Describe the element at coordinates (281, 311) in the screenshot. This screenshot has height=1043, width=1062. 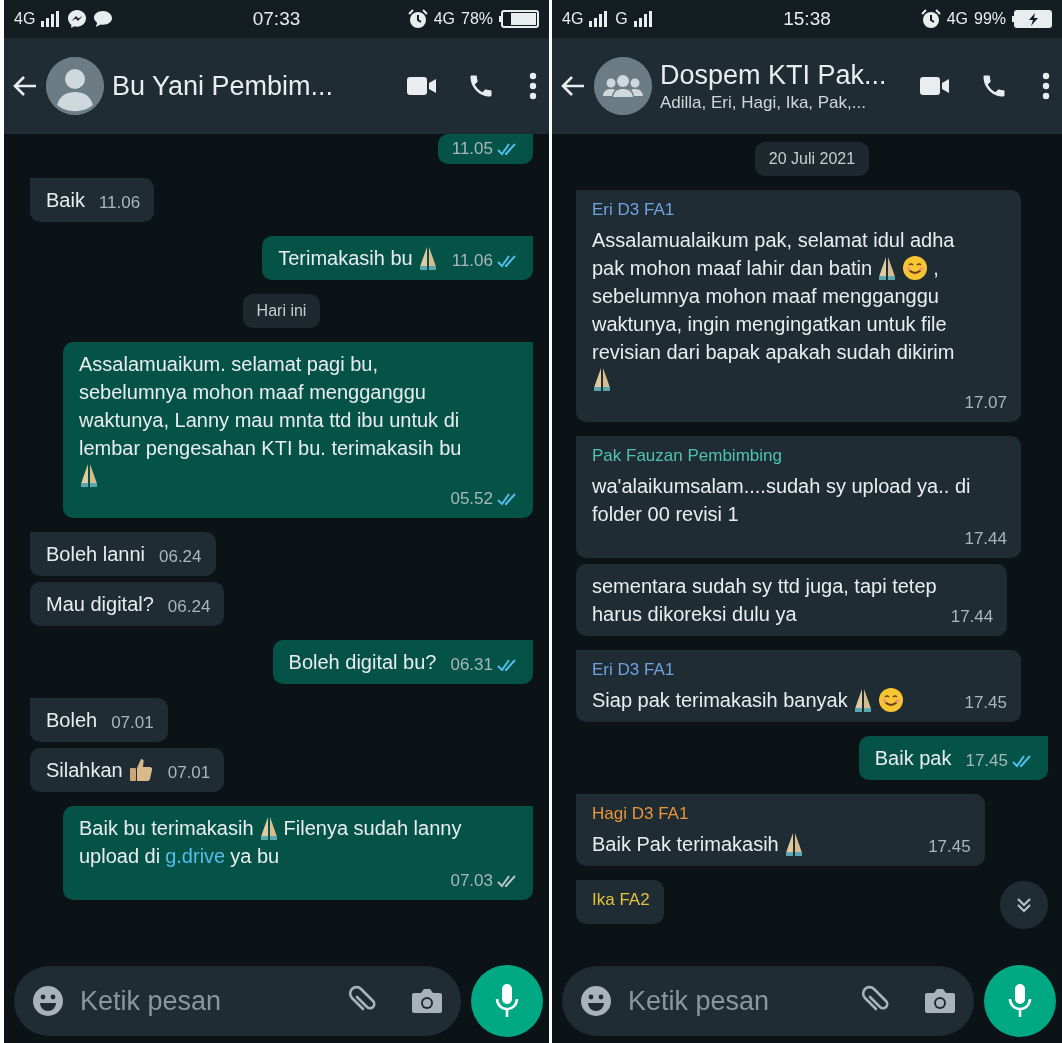
I see `date-chip: Hari ini` at that location.